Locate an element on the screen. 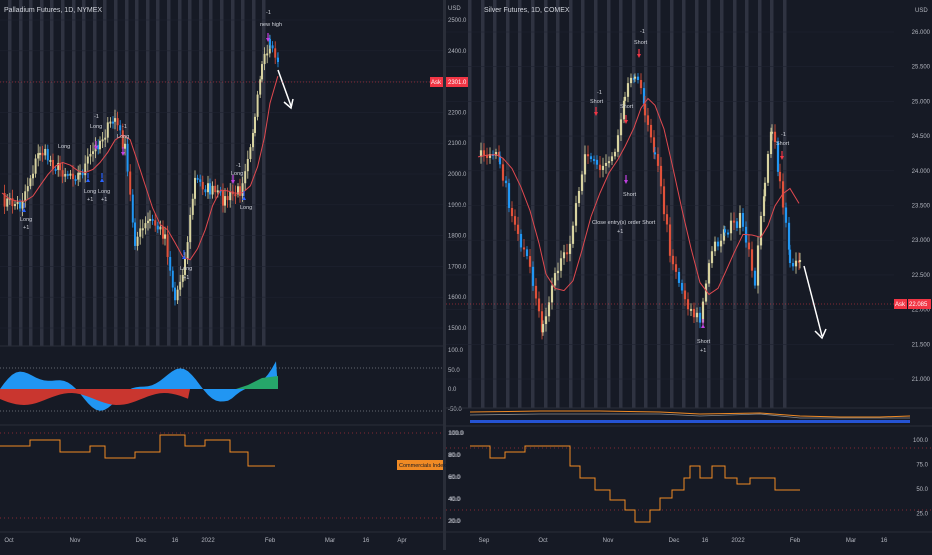 The image size is (932, 555). price-tick-label: 26.000 is located at coordinates (921, 33).